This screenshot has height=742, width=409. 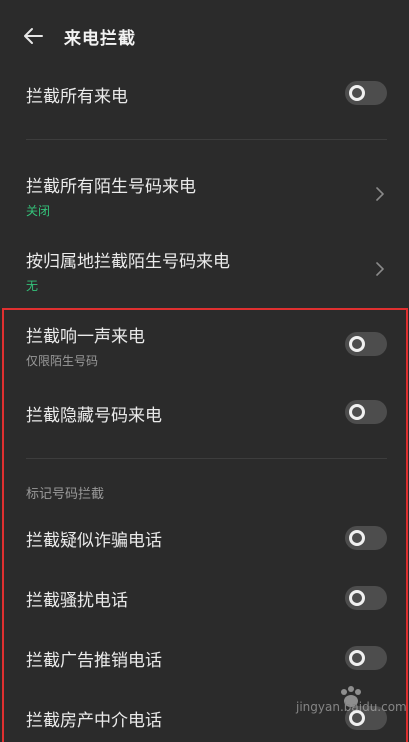 What do you see at coordinates (204, 36) in the screenshot?
I see `header: 来电拦截` at bounding box center [204, 36].